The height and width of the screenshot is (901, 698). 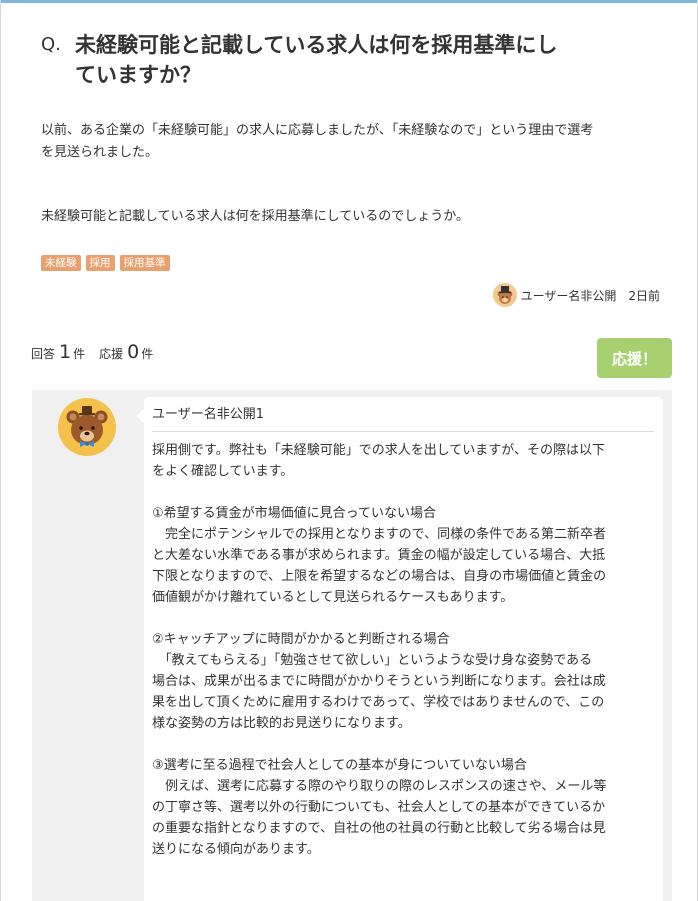 I want to click on answer-count: 1, so click(x=65, y=352).